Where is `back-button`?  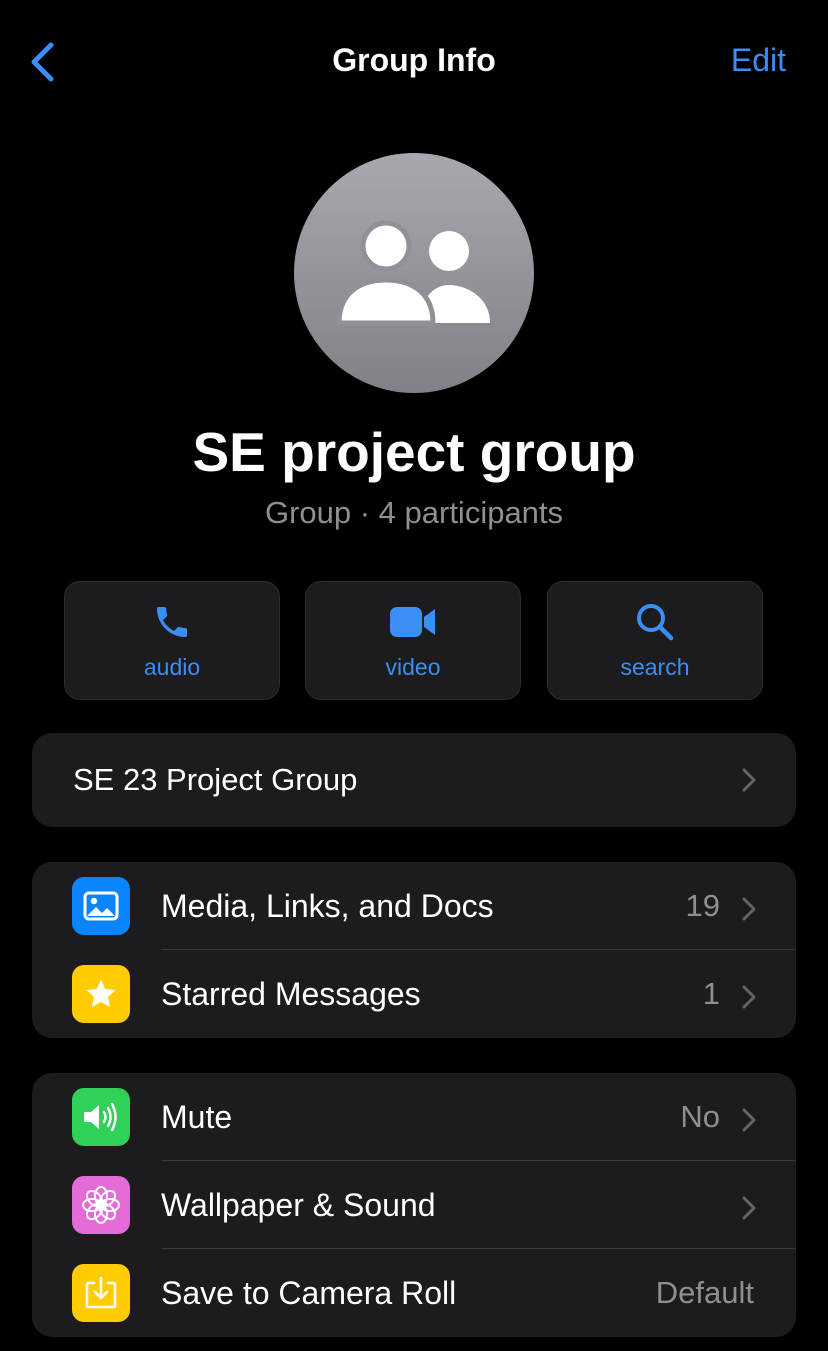
back-button is located at coordinates (42, 62).